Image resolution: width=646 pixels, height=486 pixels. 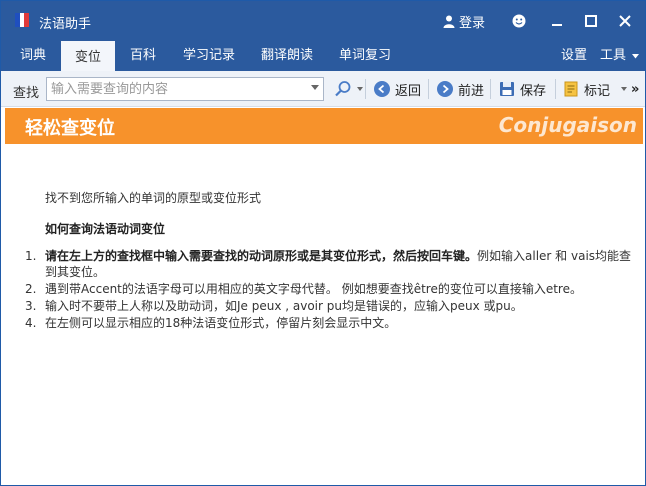 I want to click on minimize-icon, so click(x=557, y=25).